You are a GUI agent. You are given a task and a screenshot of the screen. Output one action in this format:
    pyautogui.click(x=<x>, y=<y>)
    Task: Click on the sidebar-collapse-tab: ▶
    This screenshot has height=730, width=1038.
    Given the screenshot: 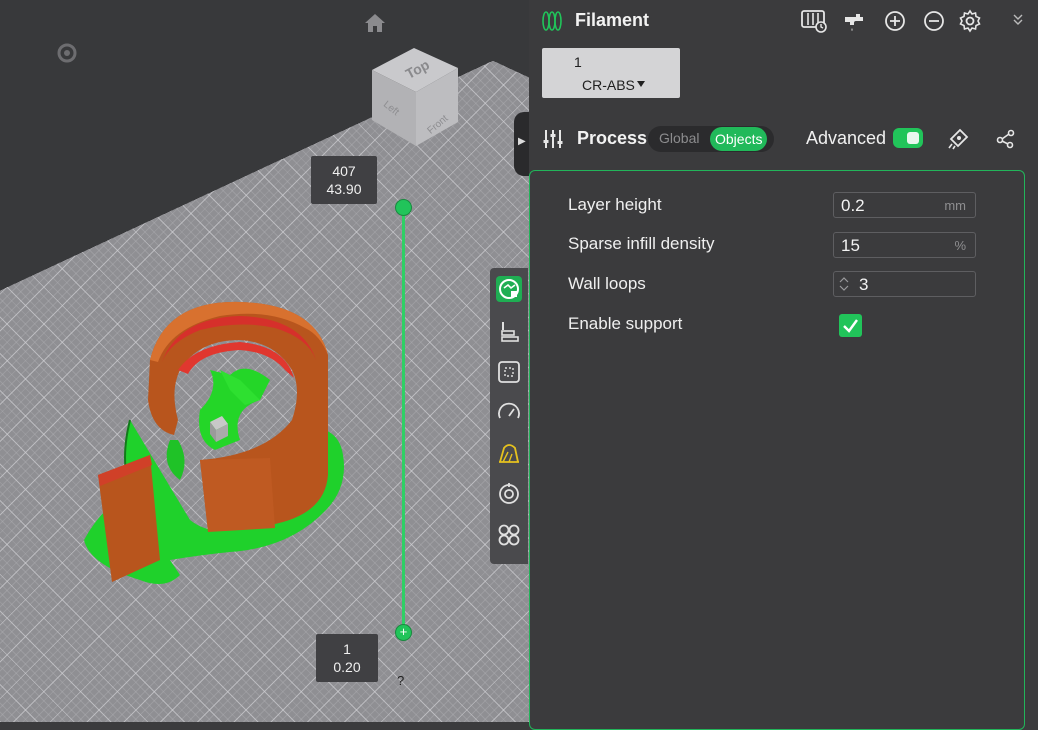 What is the action you would take?
    pyautogui.click(x=521, y=144)
    